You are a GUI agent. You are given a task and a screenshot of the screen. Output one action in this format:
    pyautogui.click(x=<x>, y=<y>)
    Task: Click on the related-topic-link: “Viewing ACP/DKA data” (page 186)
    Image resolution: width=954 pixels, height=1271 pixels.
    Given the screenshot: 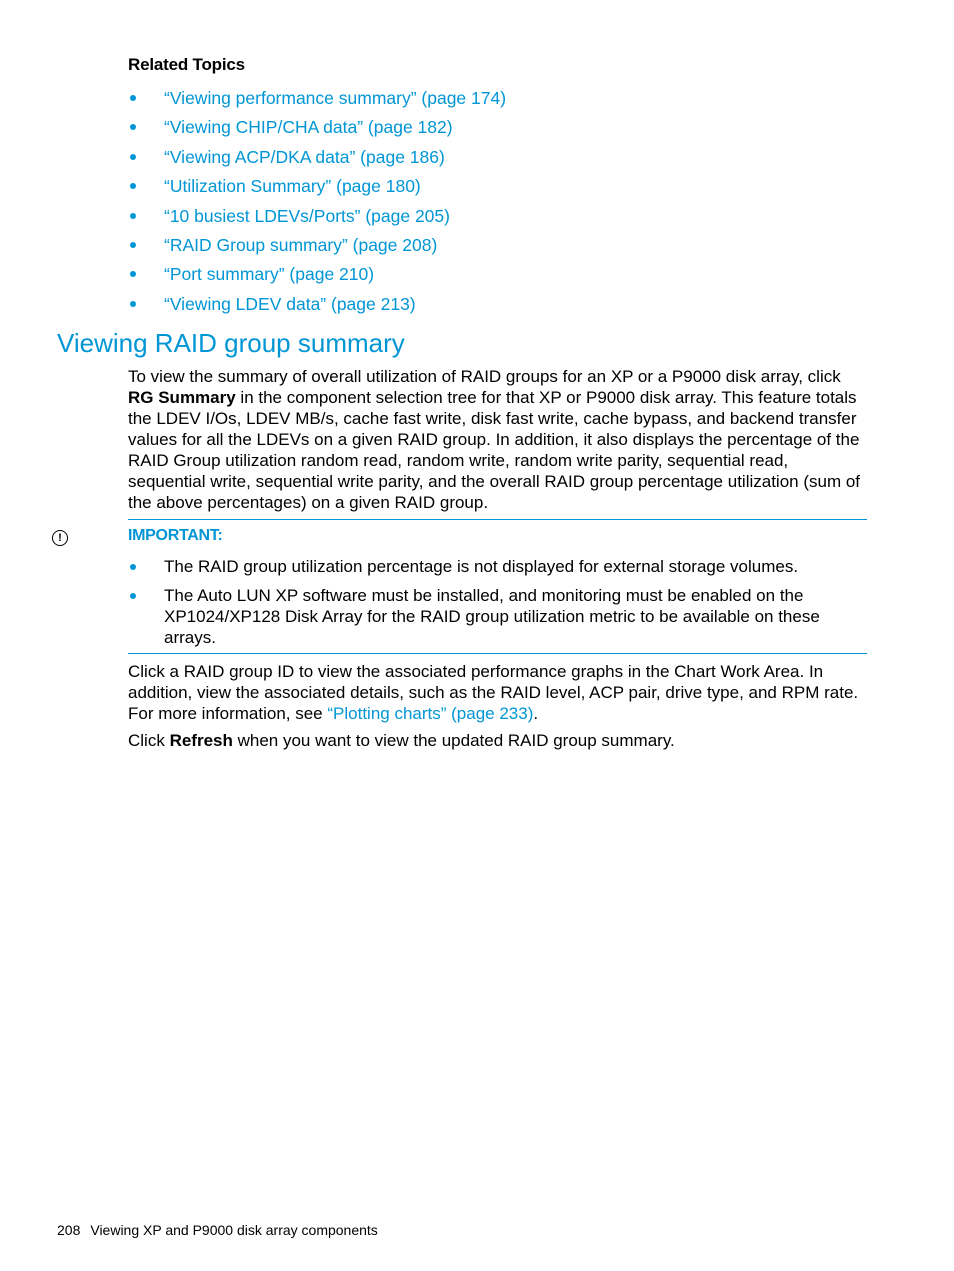 What is the action you would take?
    pyautogui.click(x=304, y=157)
    